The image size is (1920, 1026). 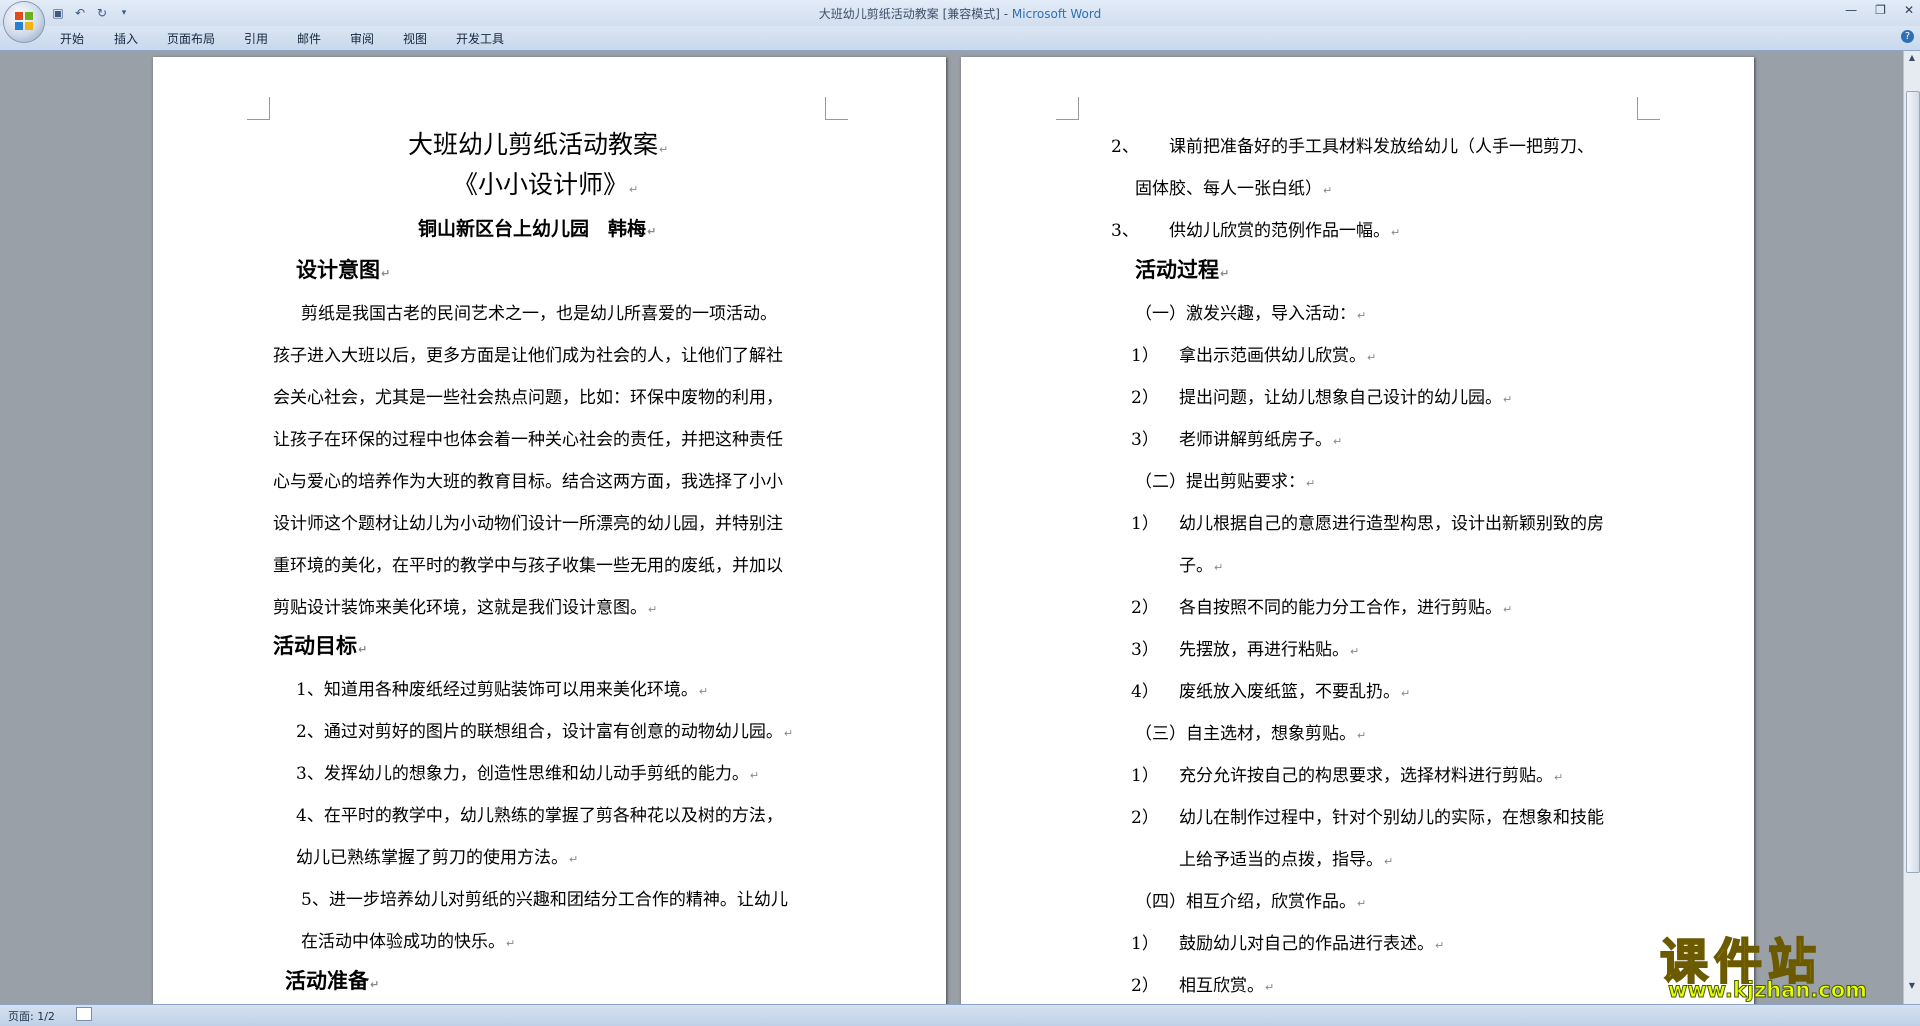 I want to click on process-line: （二）提出剪贴要求：↵, so click(x=1225, y=479).